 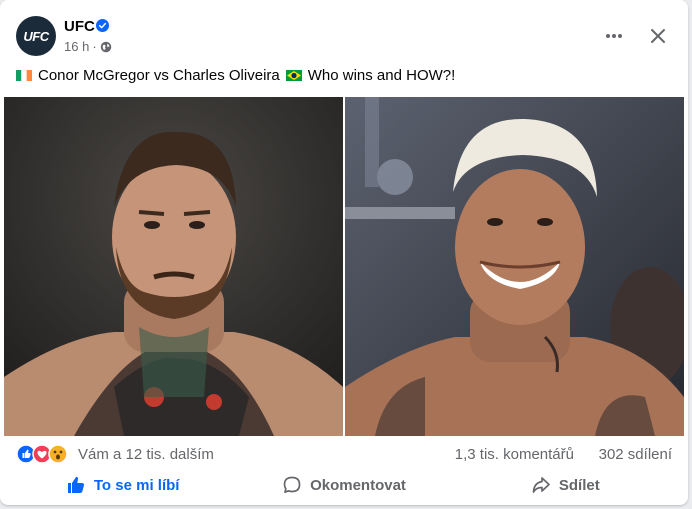 What do you see at coordinates (105, 46) in the screenshot?
I see `globe-icon` at bounding box center [105, 46].